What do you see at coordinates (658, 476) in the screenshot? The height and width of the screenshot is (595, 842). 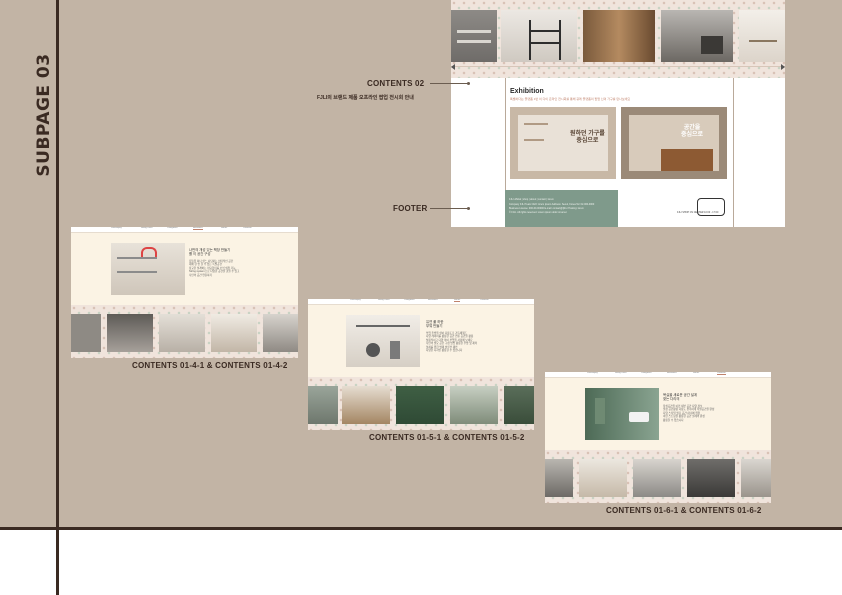 I see `mini3-strip` at bounding box center [658, 476].